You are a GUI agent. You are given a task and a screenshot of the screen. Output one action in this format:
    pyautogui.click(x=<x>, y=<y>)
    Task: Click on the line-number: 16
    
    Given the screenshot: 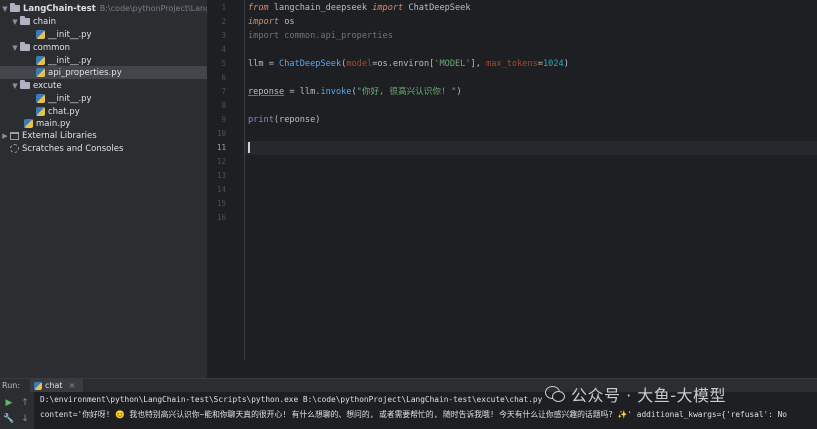 What is the action you would take?
    pyautogui.click(x=221, y=217)
    